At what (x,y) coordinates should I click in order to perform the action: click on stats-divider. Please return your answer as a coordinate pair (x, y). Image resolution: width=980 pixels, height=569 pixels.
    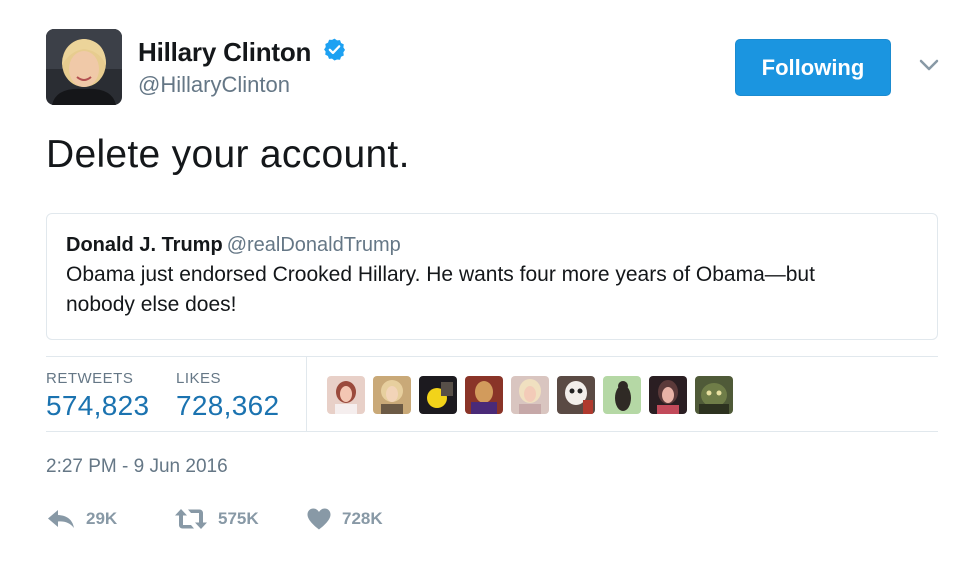
    Looking at the image, I should click on (306, 394).